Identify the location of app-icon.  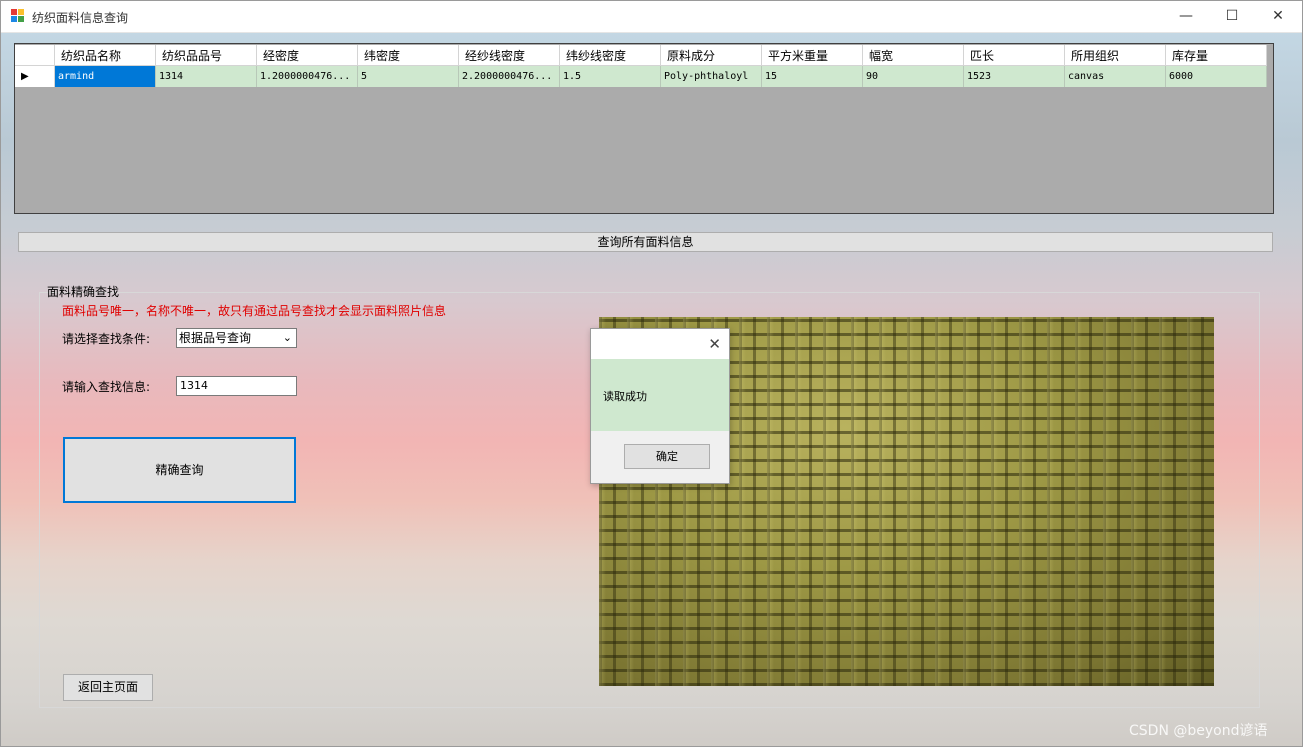
(17, 15).